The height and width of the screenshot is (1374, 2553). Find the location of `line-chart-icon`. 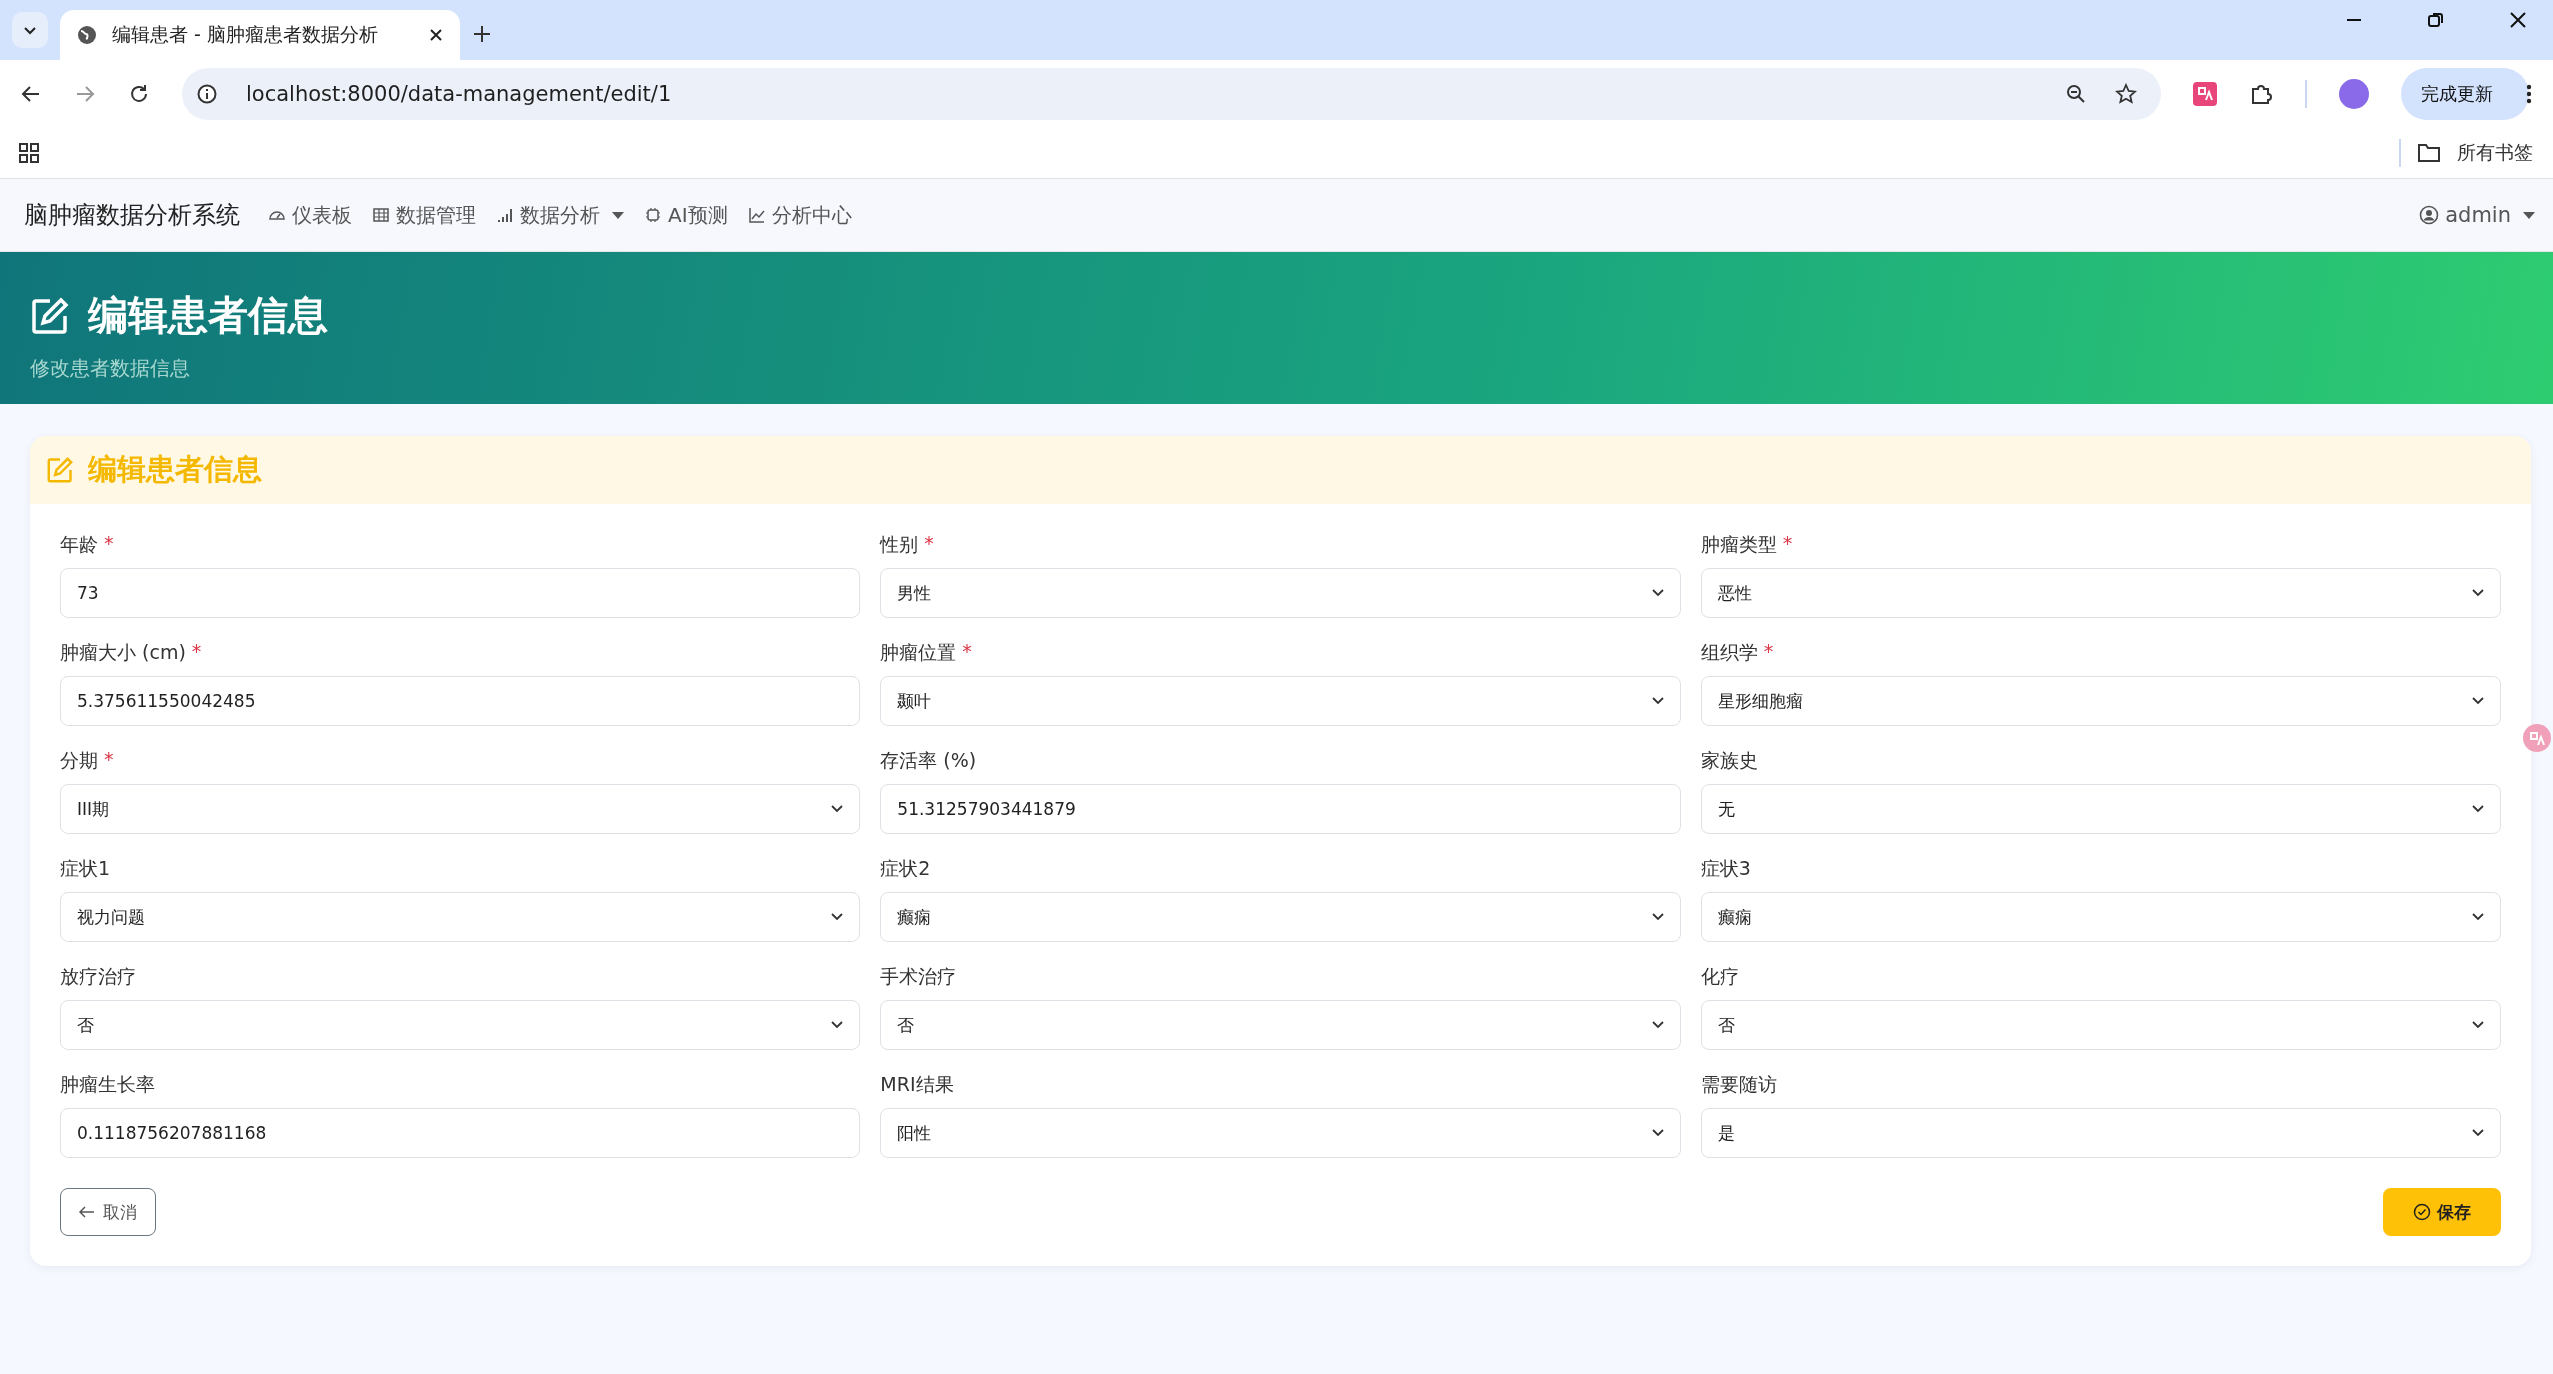

line-chart-icon is located at coordinates (756, 215).